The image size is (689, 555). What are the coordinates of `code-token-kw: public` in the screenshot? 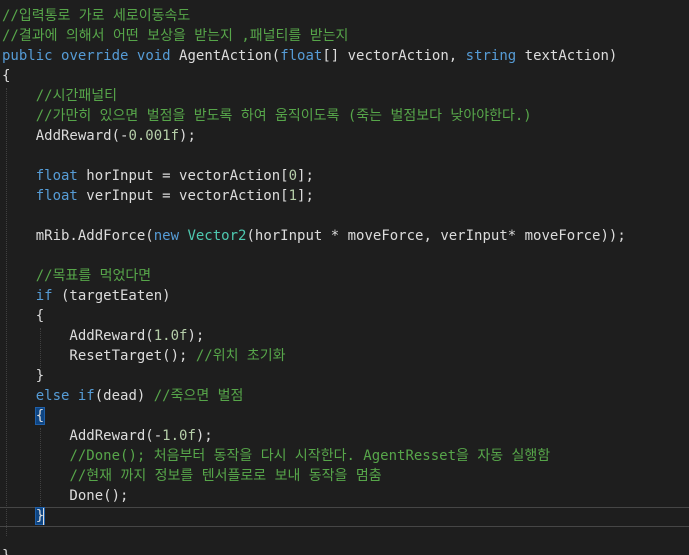 It's located at (27, 56).